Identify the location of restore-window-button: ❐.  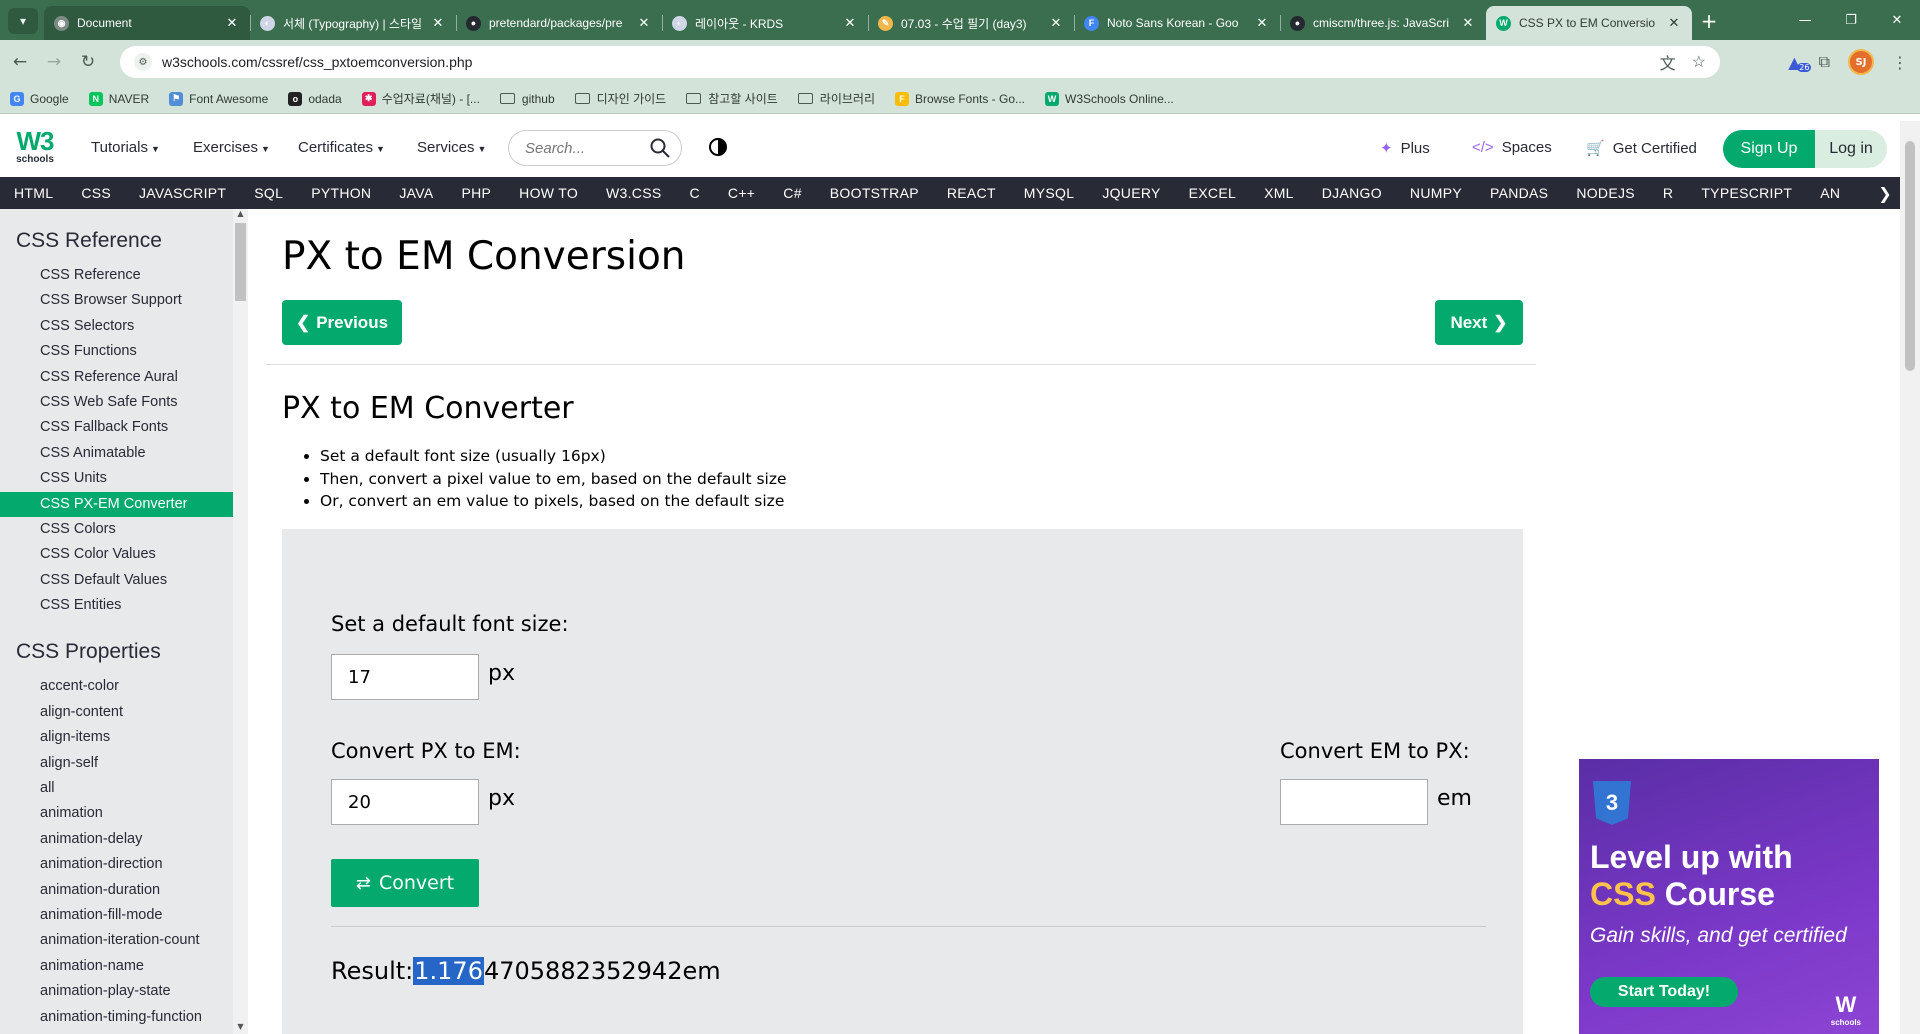
(1851, 20).